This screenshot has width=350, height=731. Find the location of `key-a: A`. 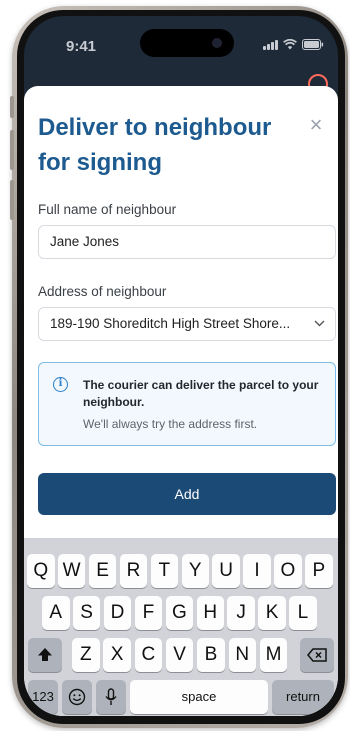

key-a: A is located at coordinates (56, 613).